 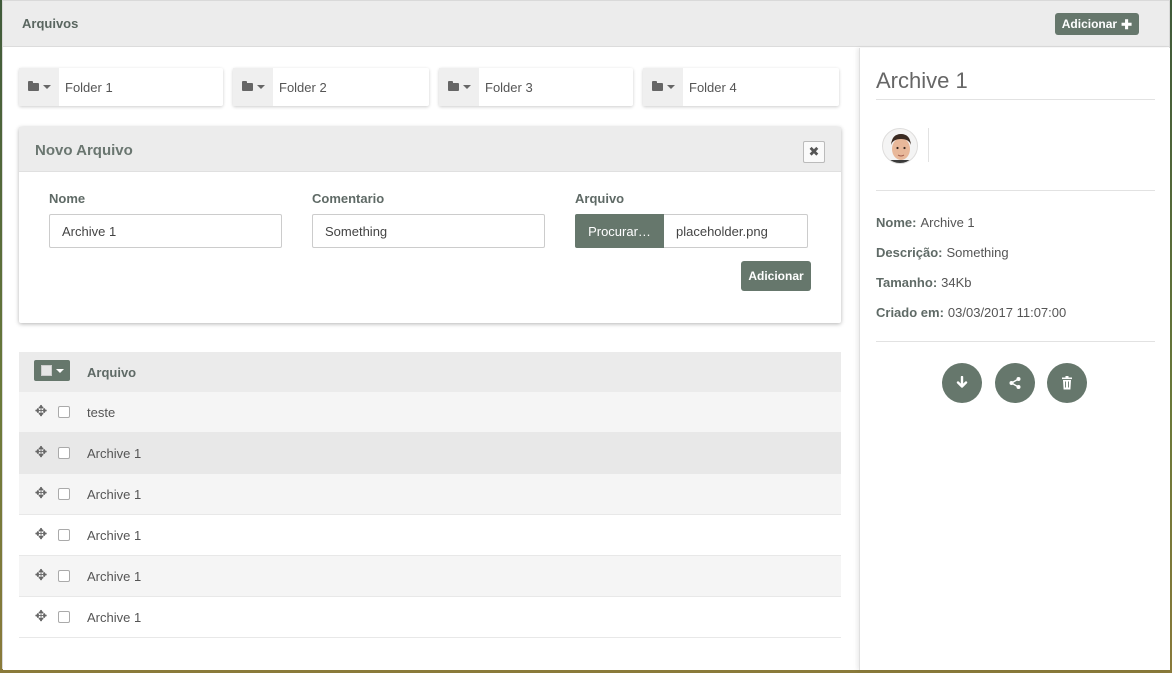 I want to click on info-size-label: Tamanho:, so click(x=907, y=282).